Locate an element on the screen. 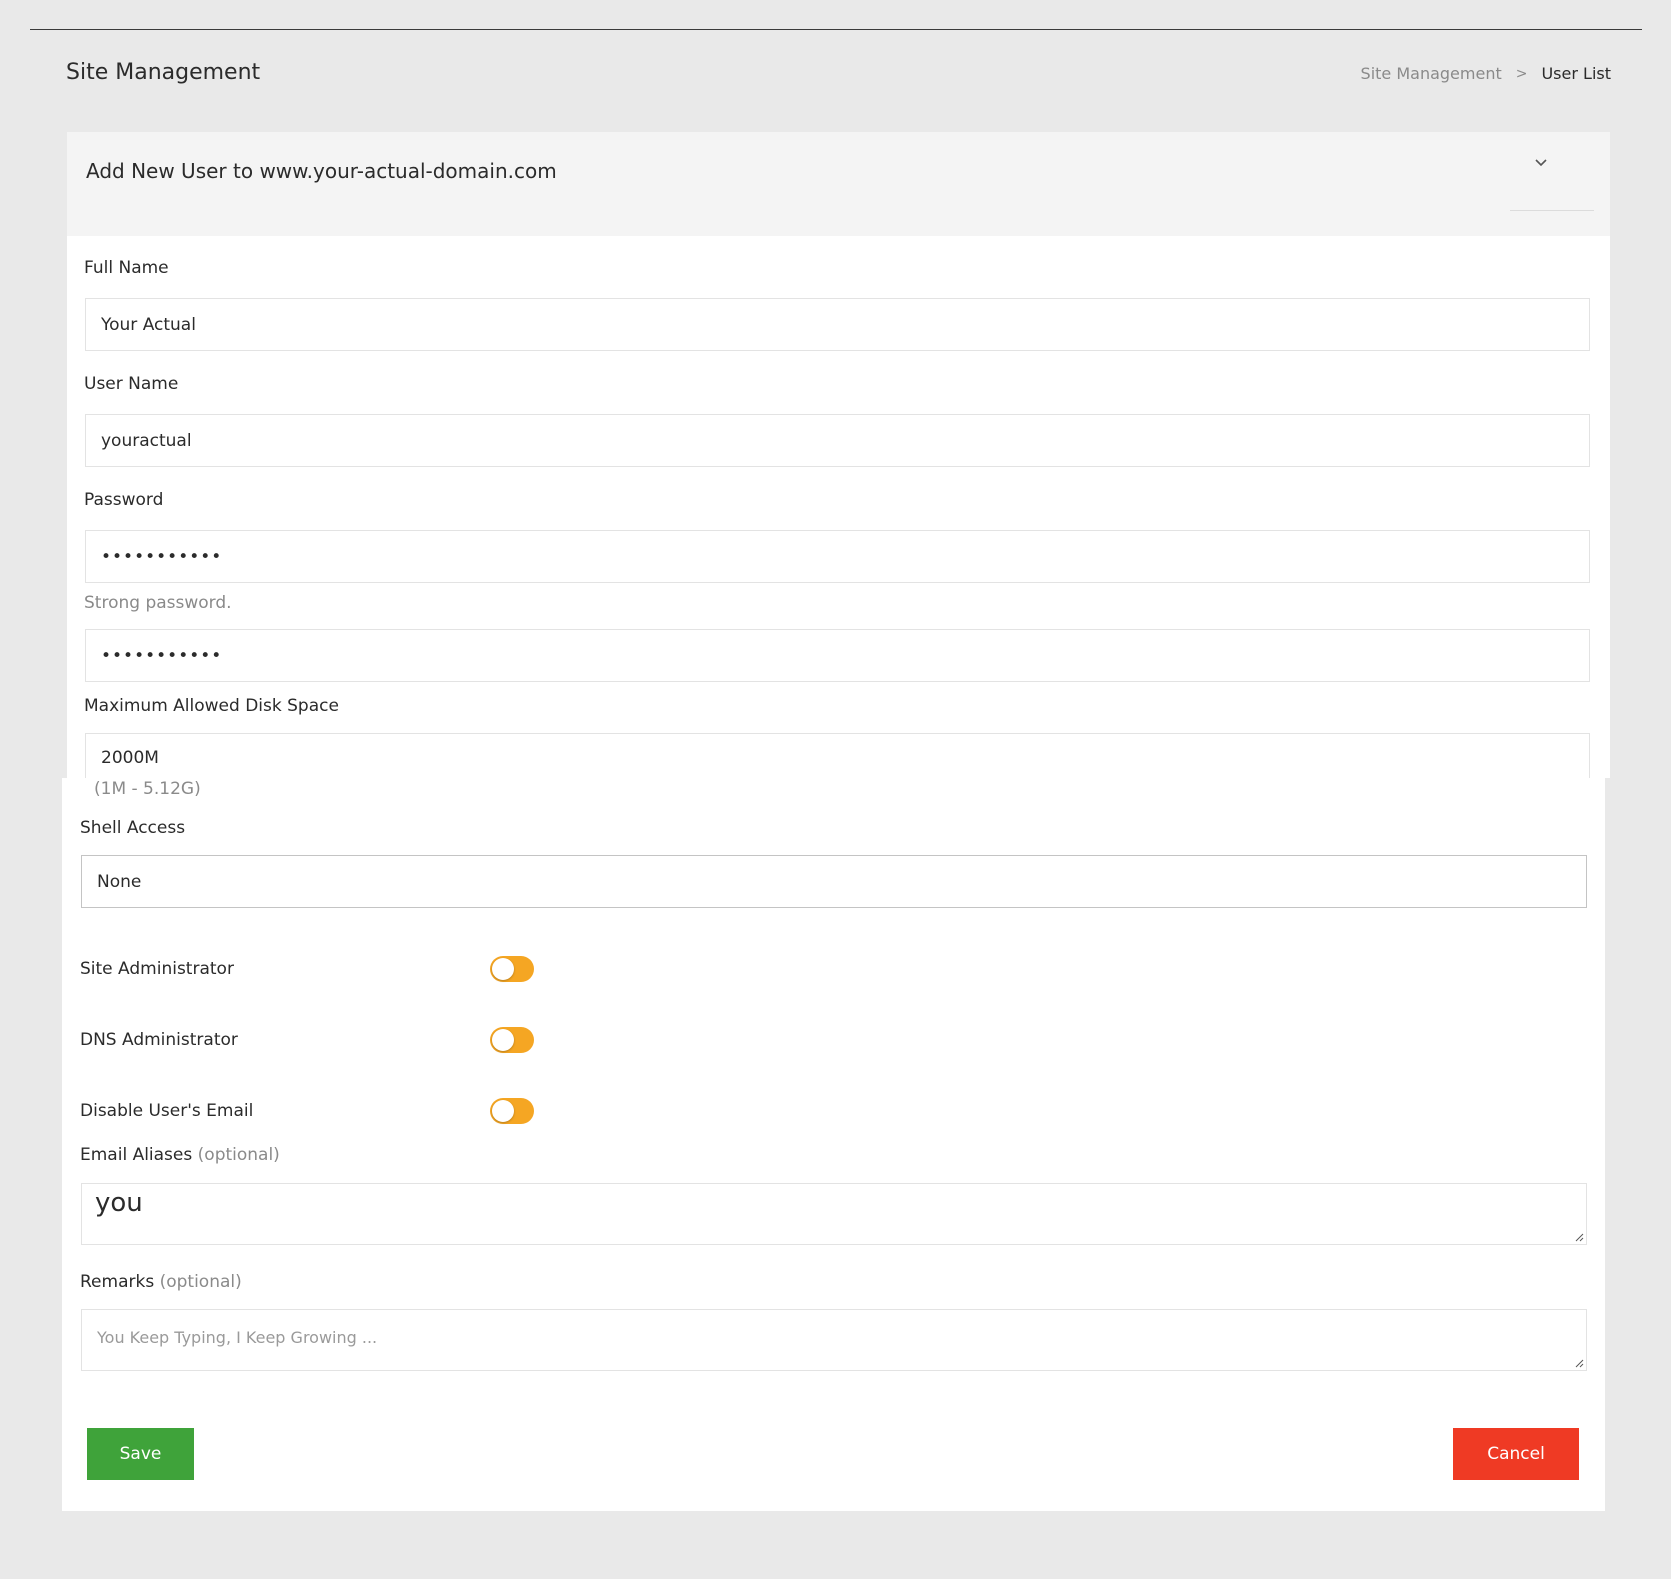  breadcrumb-current: User List is located at coordinates (1576, 73).